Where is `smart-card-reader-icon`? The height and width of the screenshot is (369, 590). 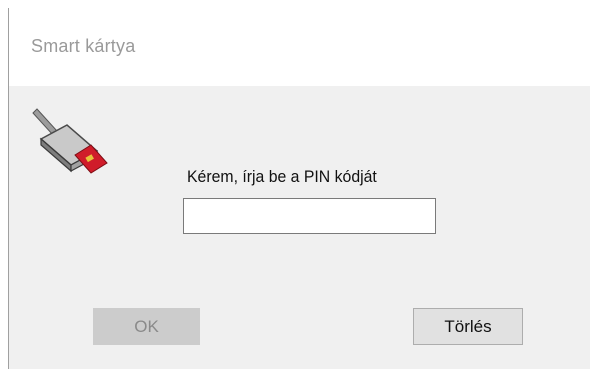 smart-card-reader-icon is located at coordinates (70, 141).